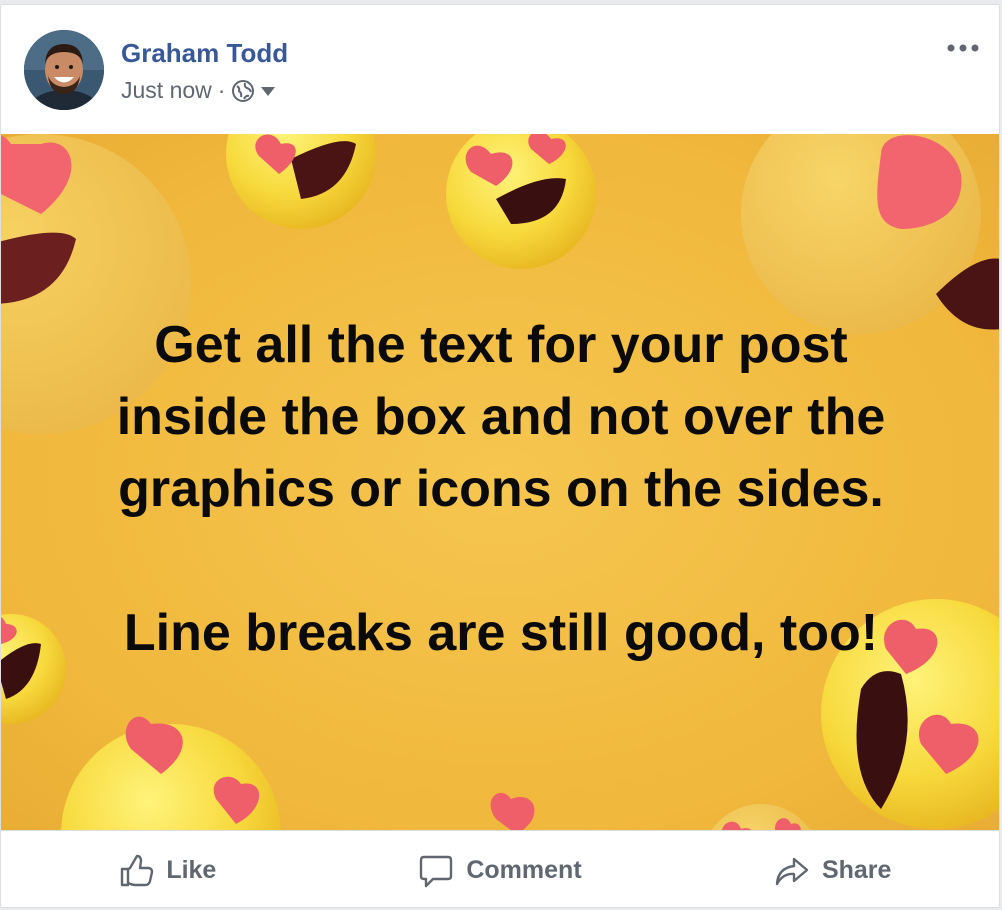  Describe the element at coordinates (268, 91) in the screenshot. I see `caret-down-icon` at that location.